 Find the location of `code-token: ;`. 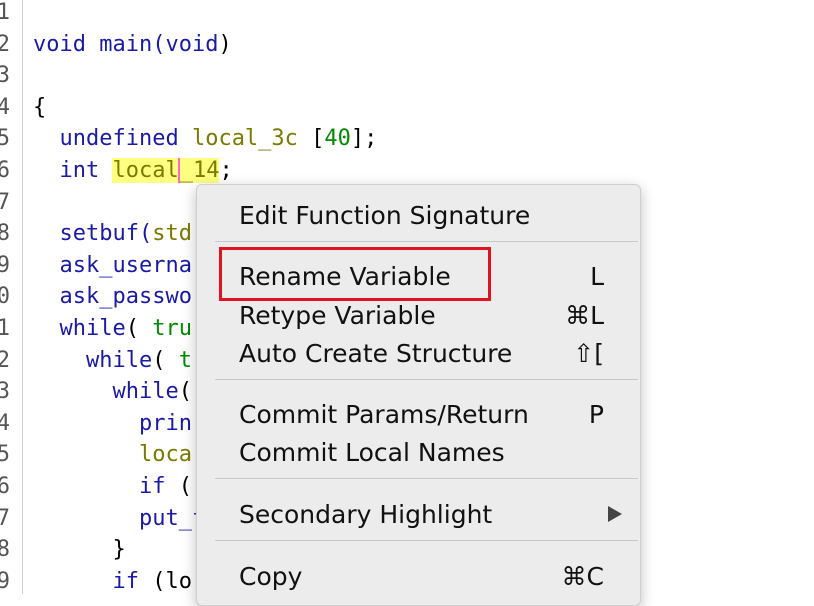

code-token: ; is located at coordinates (225, 170).